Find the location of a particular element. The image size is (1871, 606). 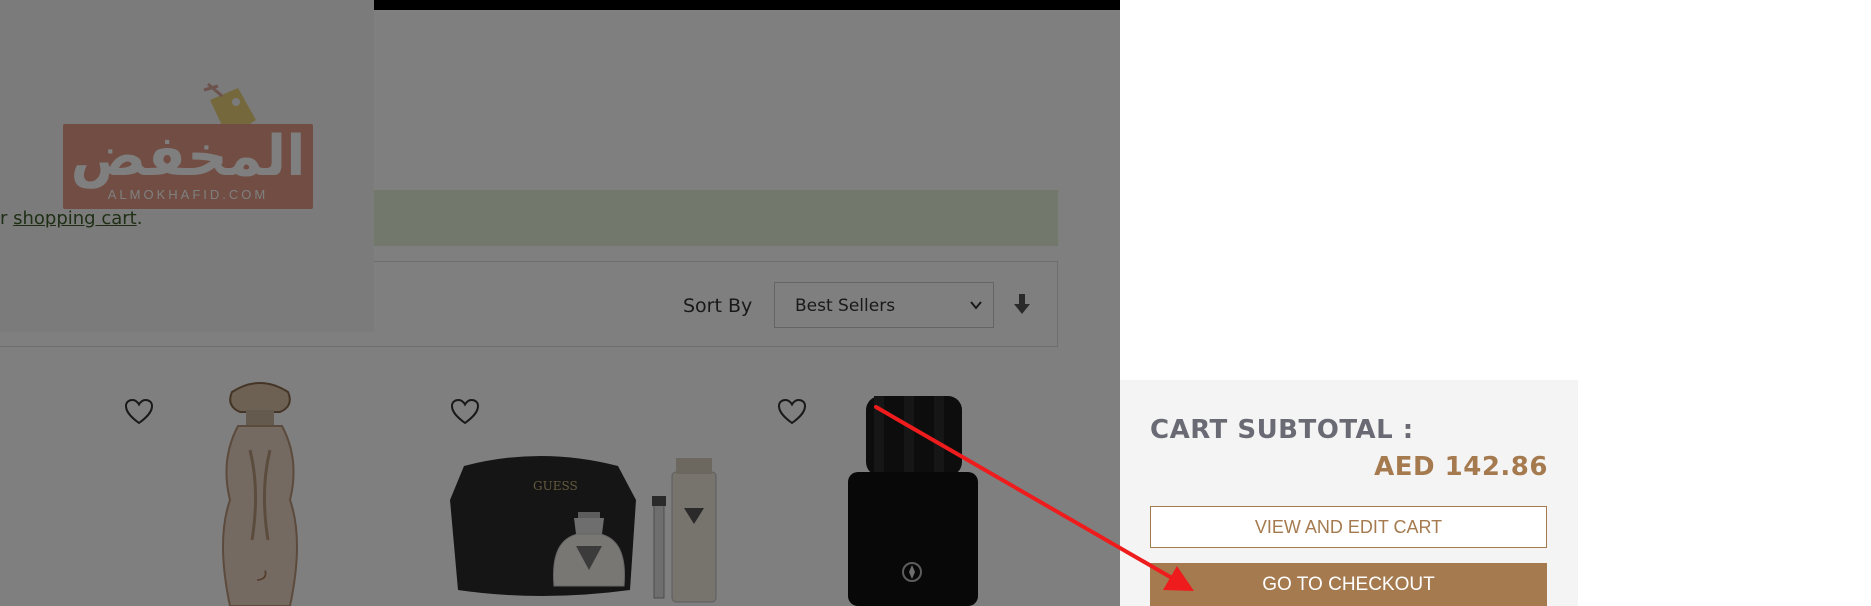

cart-subtotal-label: CART SUBTOTAL : is located at coordinates (1282, 430).